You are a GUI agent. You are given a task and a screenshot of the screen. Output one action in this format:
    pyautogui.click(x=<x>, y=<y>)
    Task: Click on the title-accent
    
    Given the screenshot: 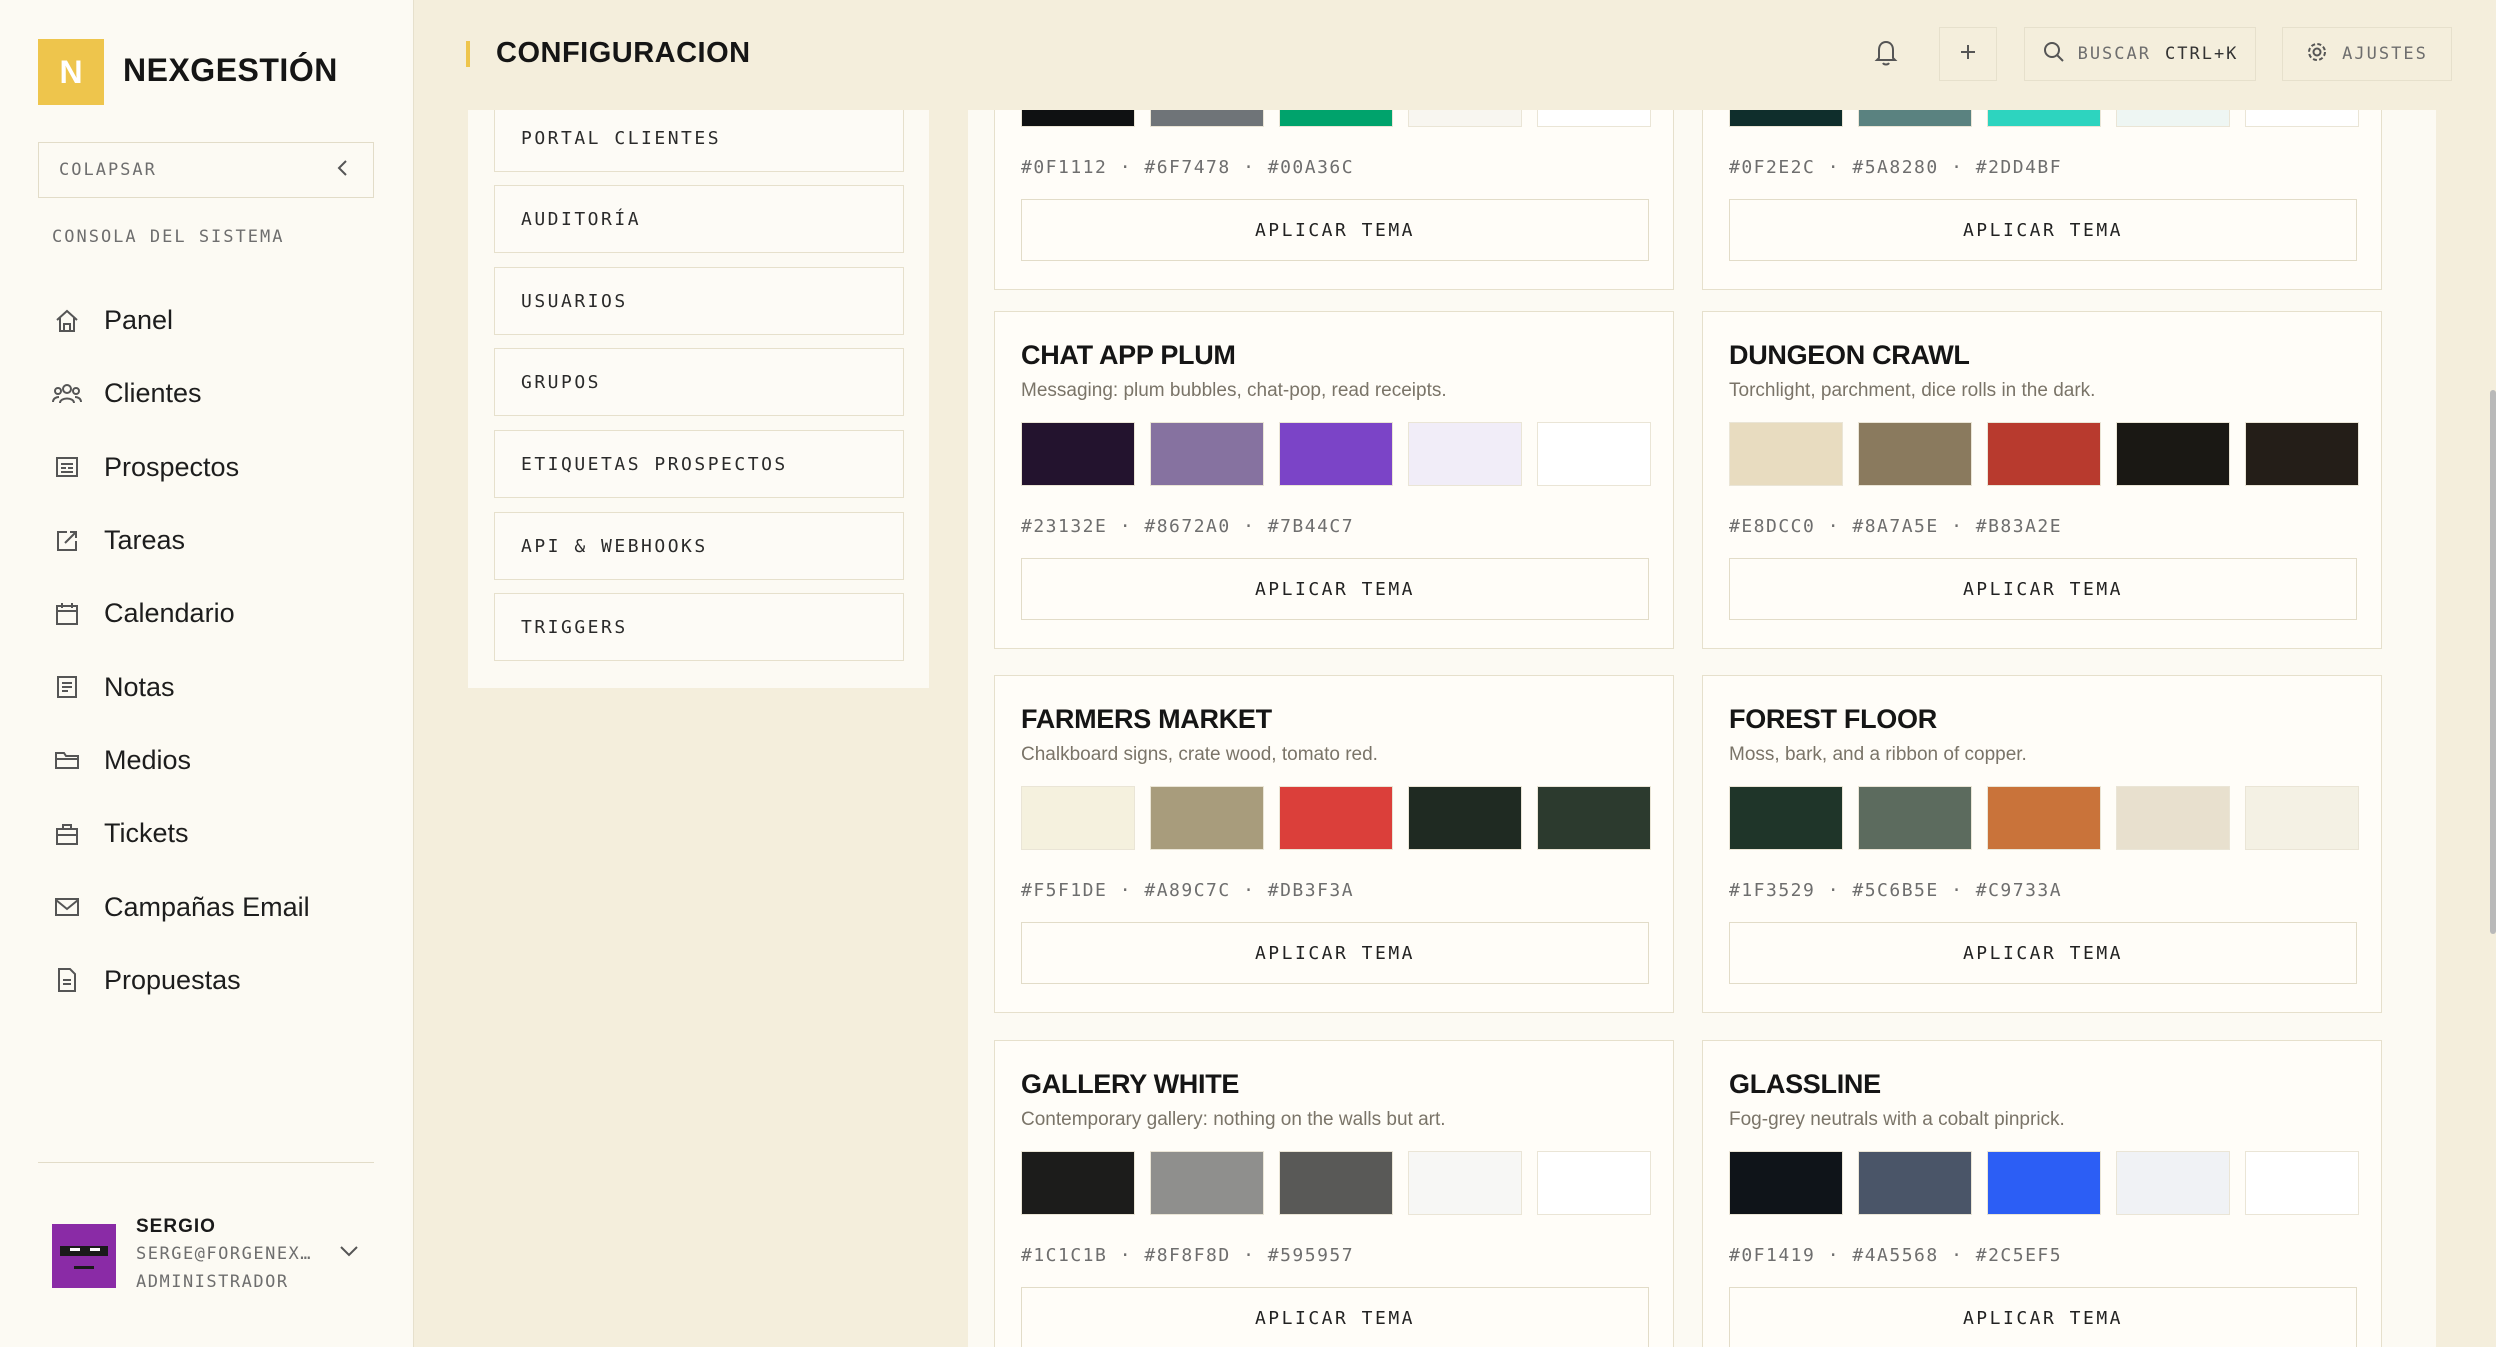 What is the action you would take?
    pyautogui.click(x=468, y=54)
    